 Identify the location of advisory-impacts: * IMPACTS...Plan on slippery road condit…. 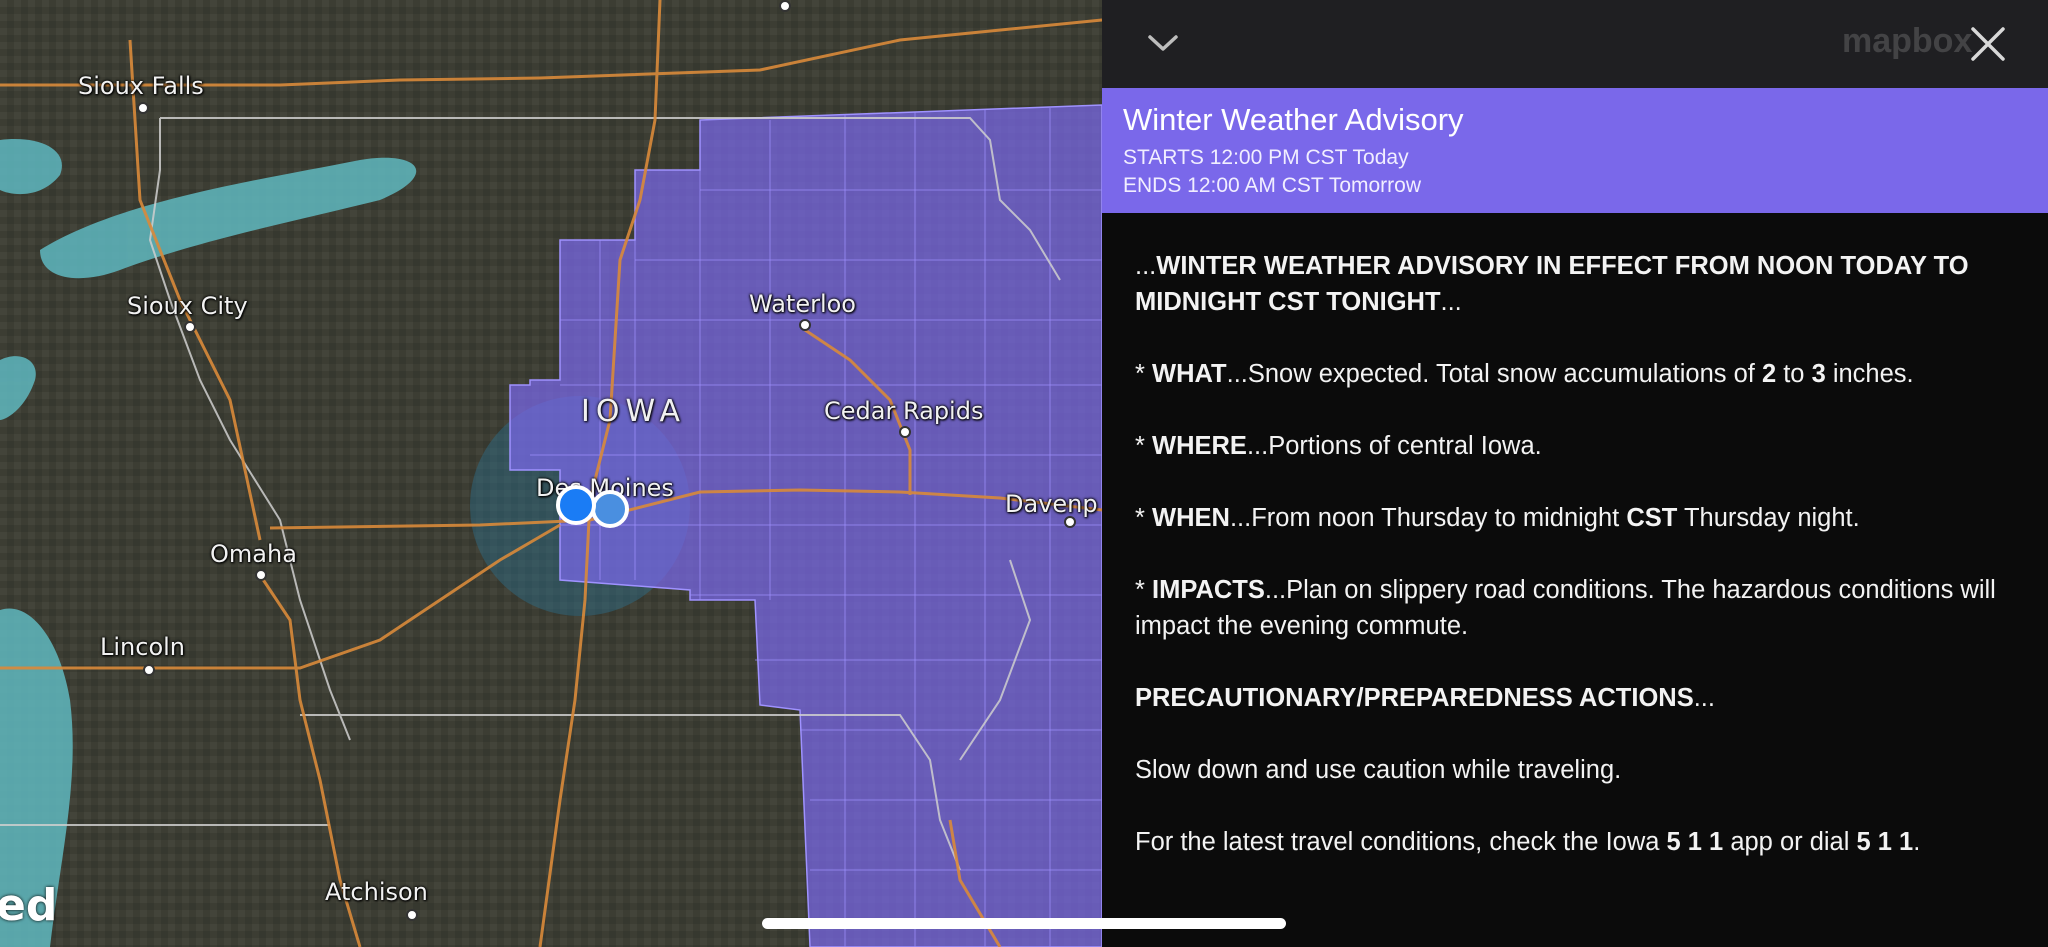
(1565, 608).